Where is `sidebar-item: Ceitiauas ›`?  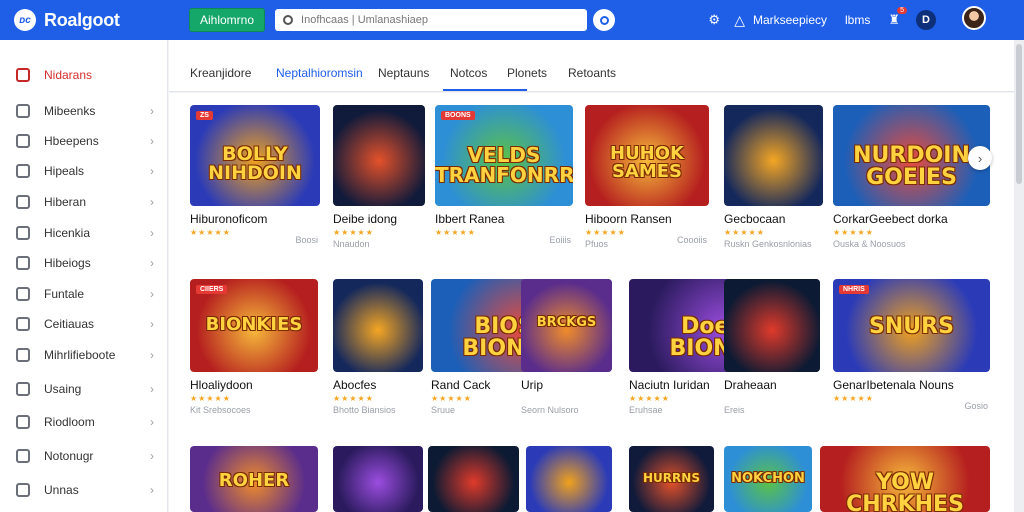
sidebar-item: Ceitiauas › is located at coordinates (84, 324).